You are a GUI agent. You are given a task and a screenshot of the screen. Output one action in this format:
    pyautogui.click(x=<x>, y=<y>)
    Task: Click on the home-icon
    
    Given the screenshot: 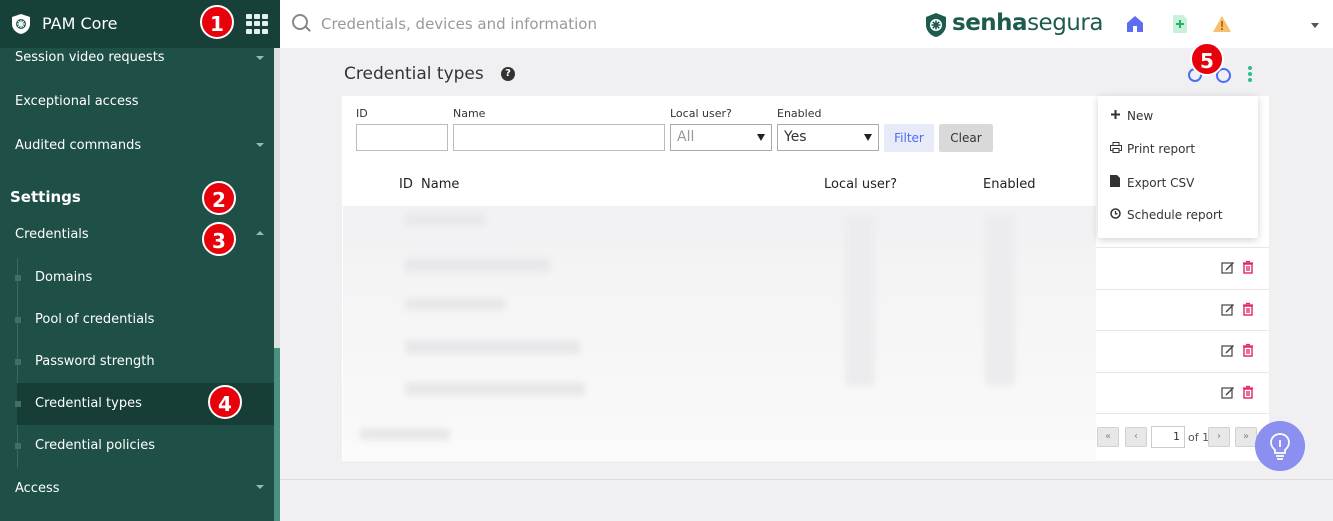 What is the action you would take?
    pyautogui.click(x=1135, y=24)
    